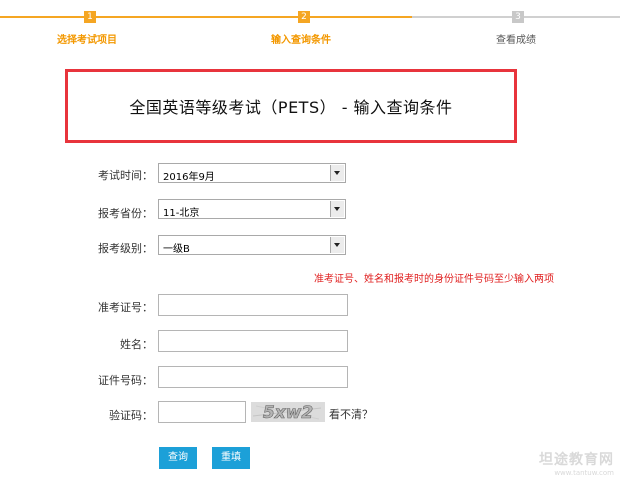 The height and width of the screenshot is (480, 620). Describe the element at coordinates (131, 415) in the screenshot. I see `captcha-label: 验证码：` at that location.